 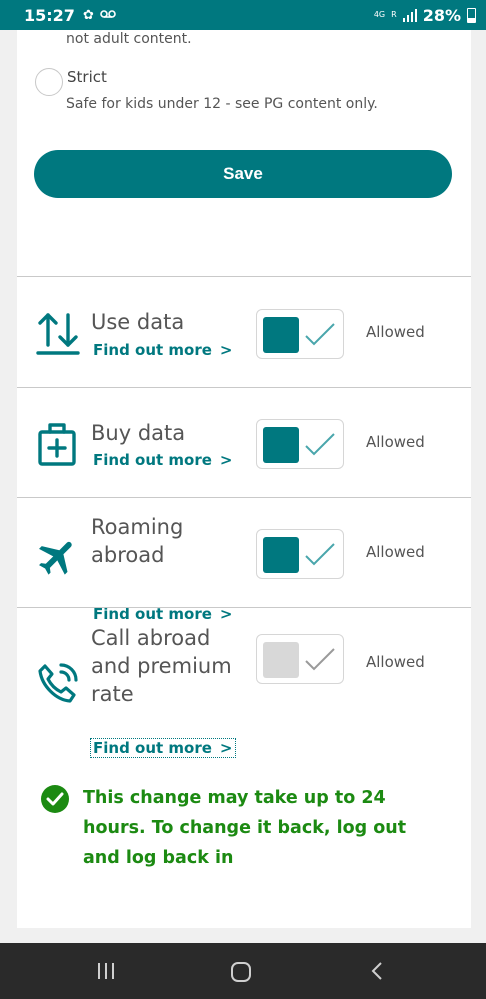 I want to click on roaming-row: Roaming abroad Find out more > Allowed, so click(x=244, y=560).